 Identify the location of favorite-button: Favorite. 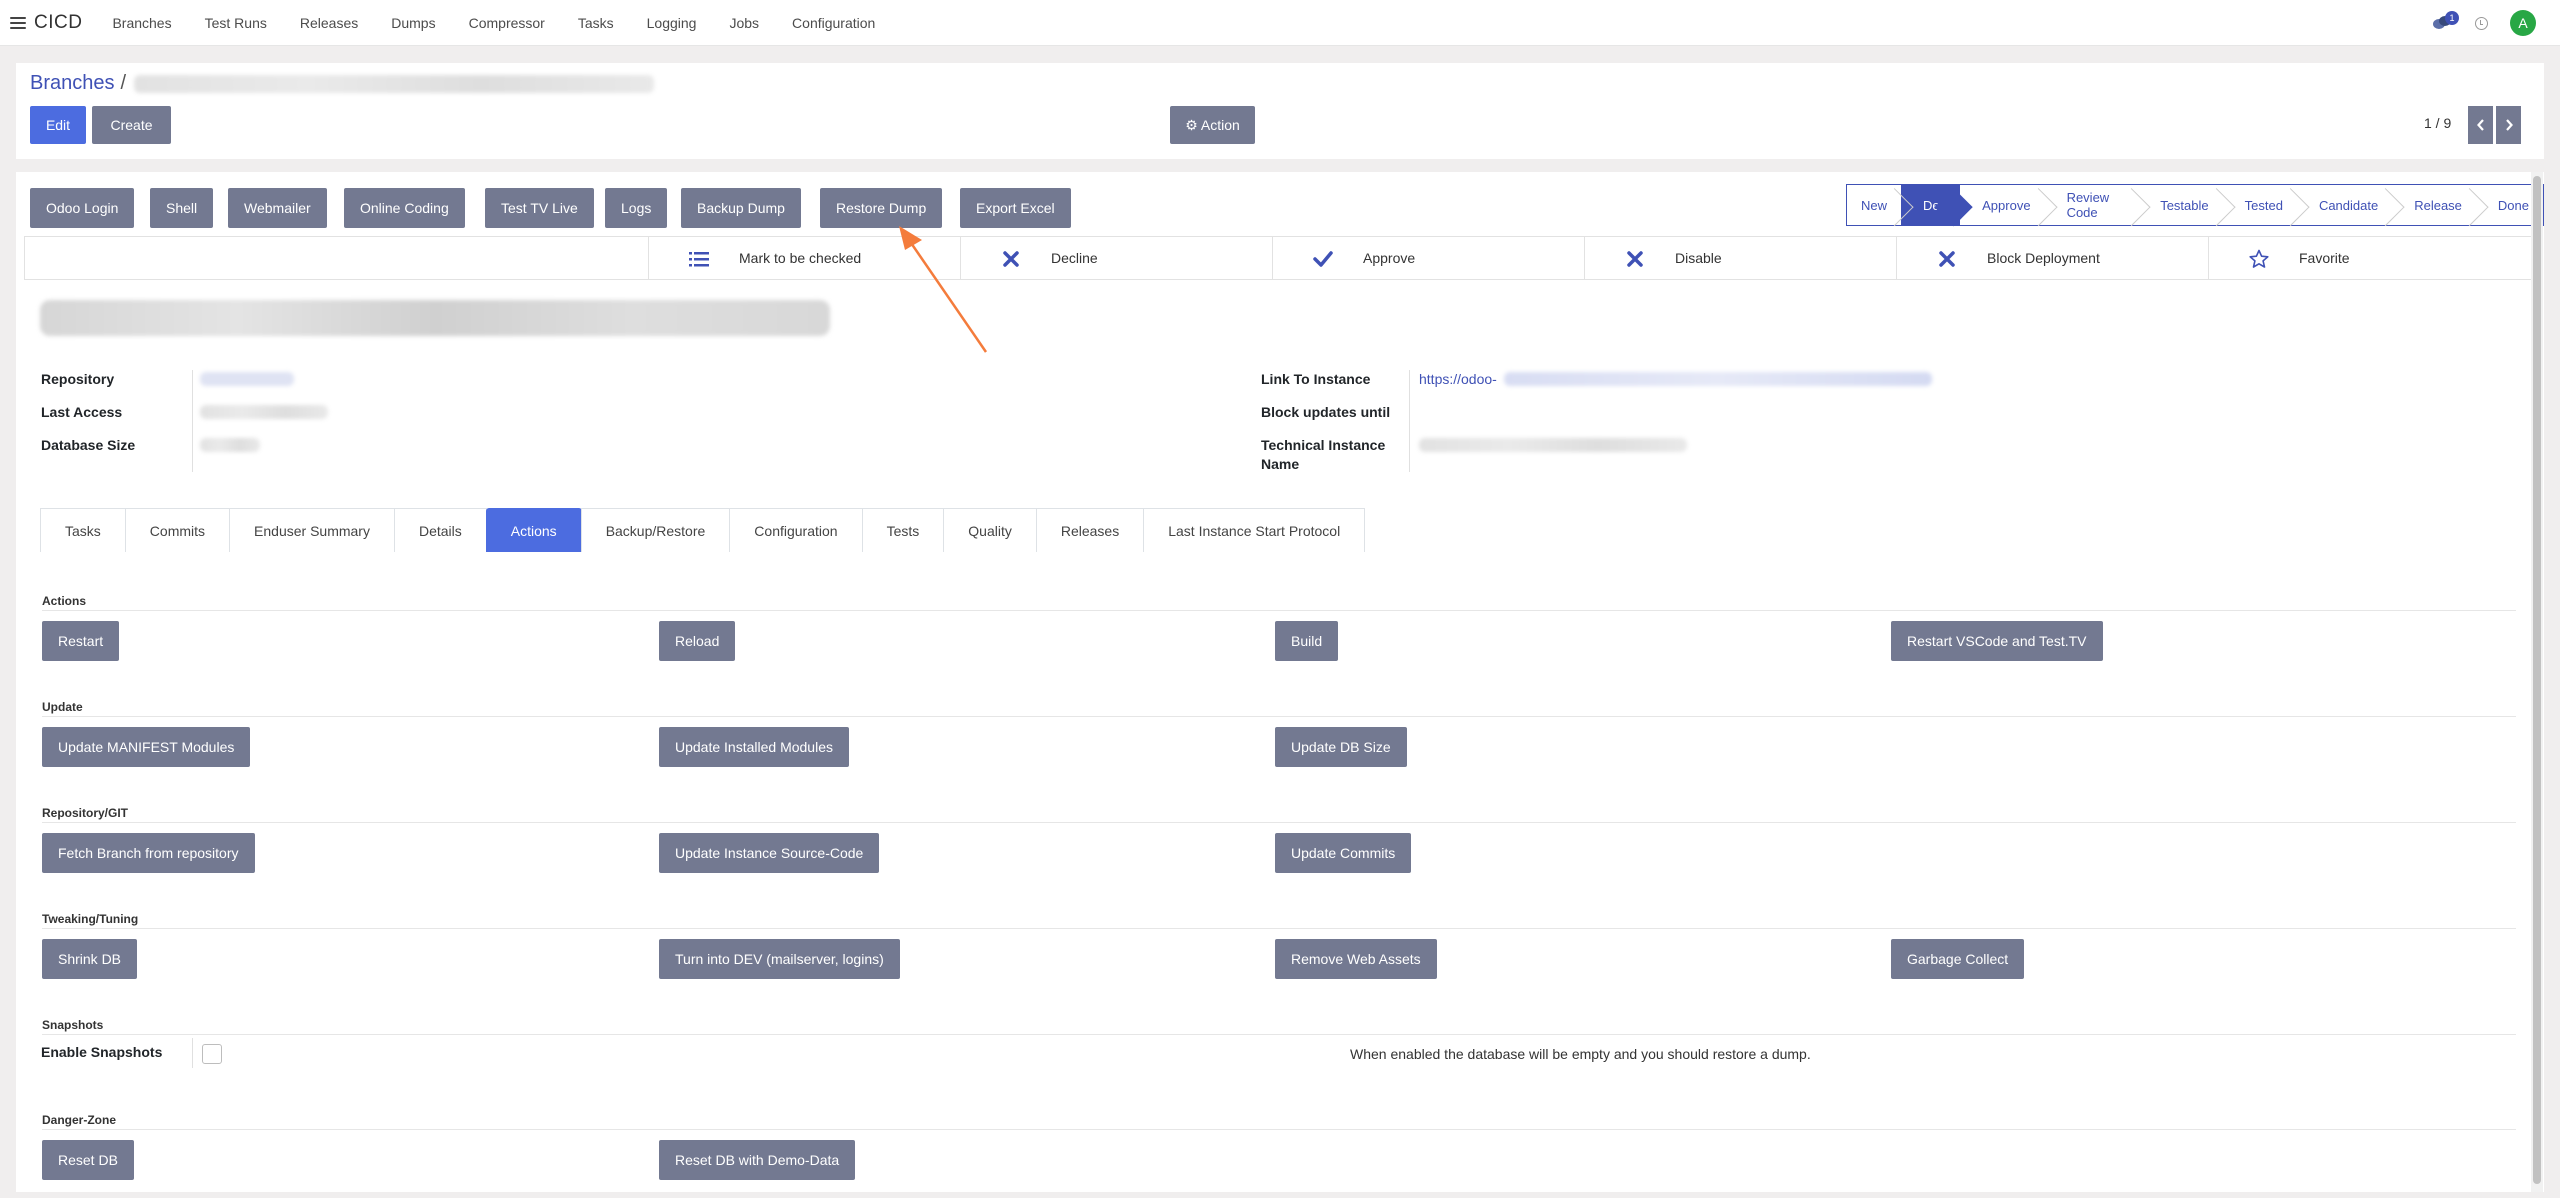
(2365, 258).